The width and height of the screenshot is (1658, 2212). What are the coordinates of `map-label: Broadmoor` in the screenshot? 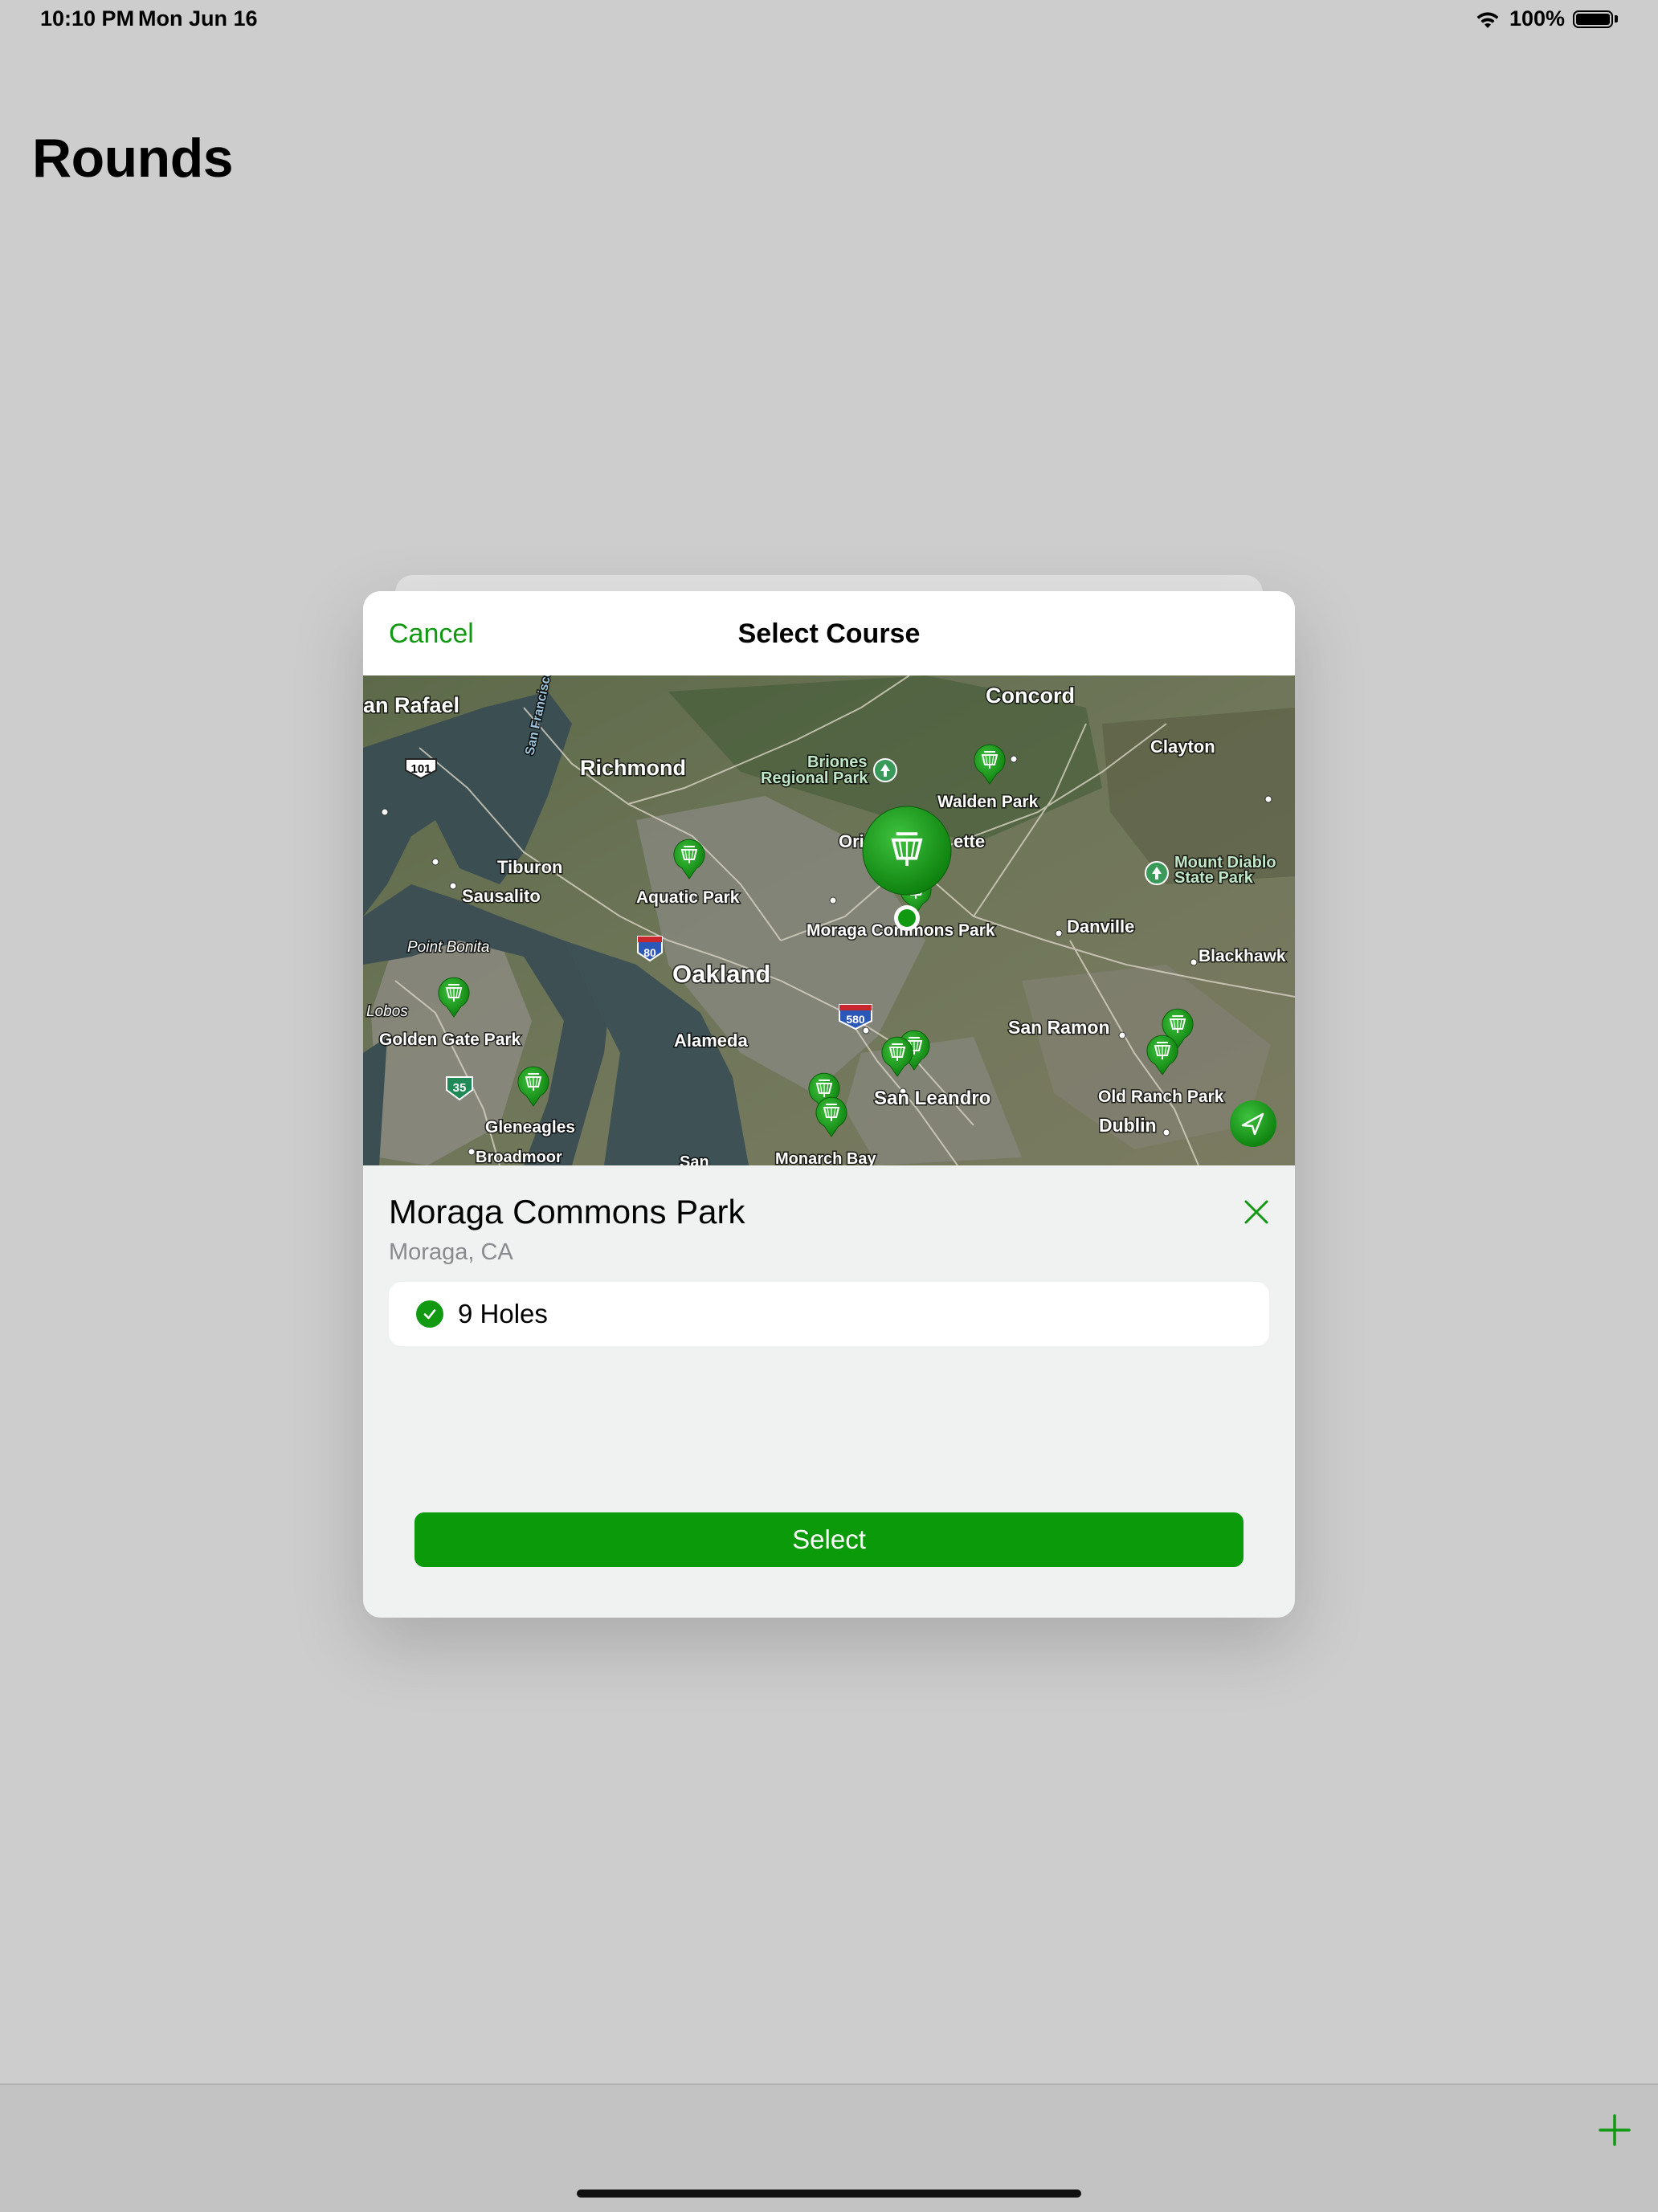 It's located at (519, 1157).